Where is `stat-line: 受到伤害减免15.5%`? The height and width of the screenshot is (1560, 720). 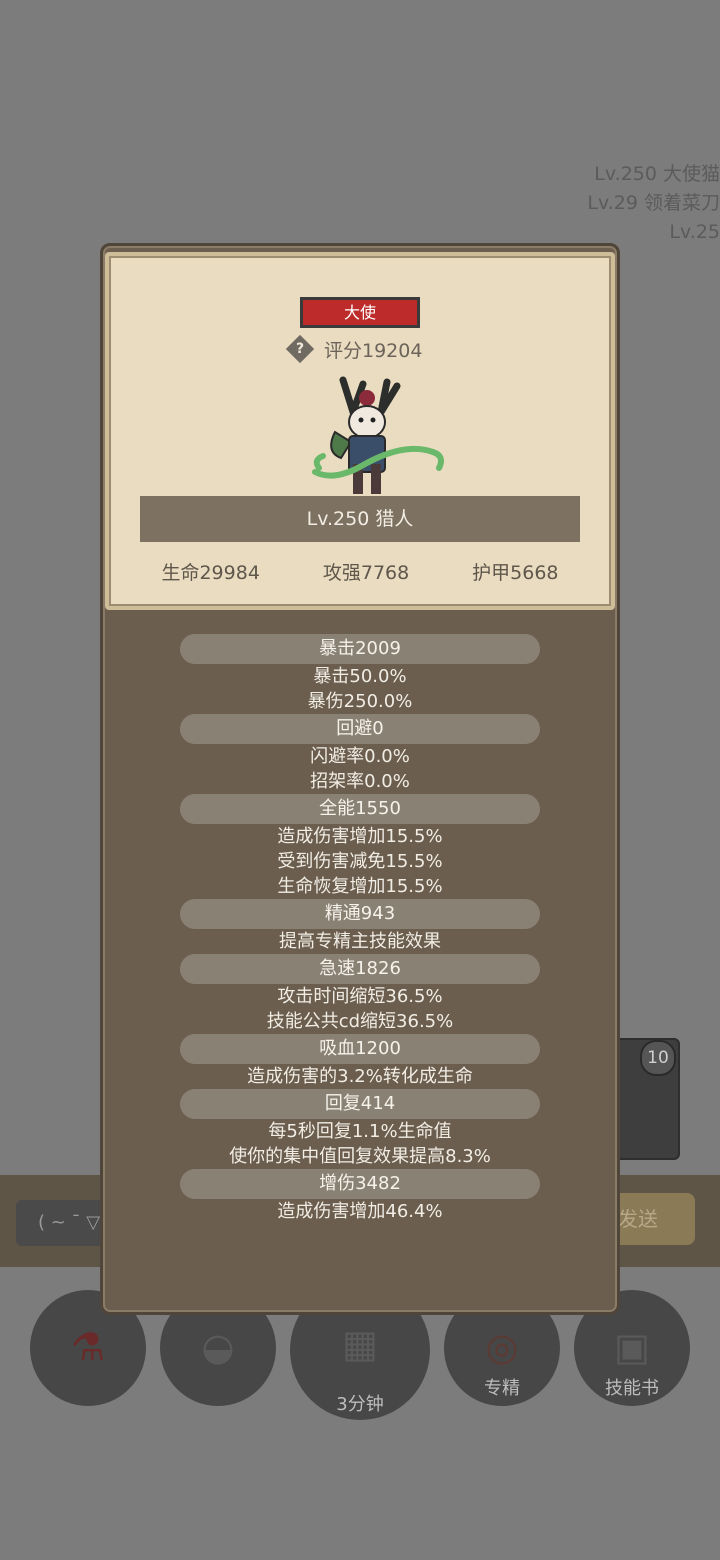 stat-line: 受到伤害减免15.5% is located at coordinates (360, 861).